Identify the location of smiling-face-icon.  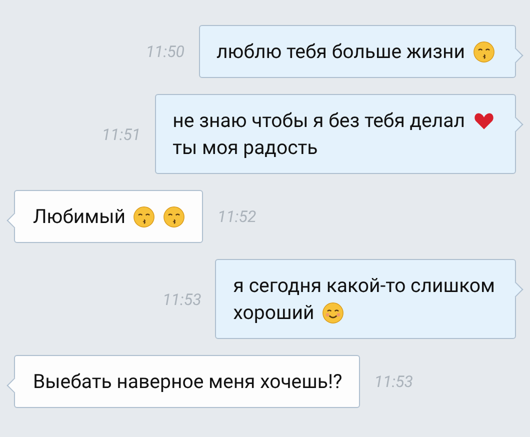
(333, 313).